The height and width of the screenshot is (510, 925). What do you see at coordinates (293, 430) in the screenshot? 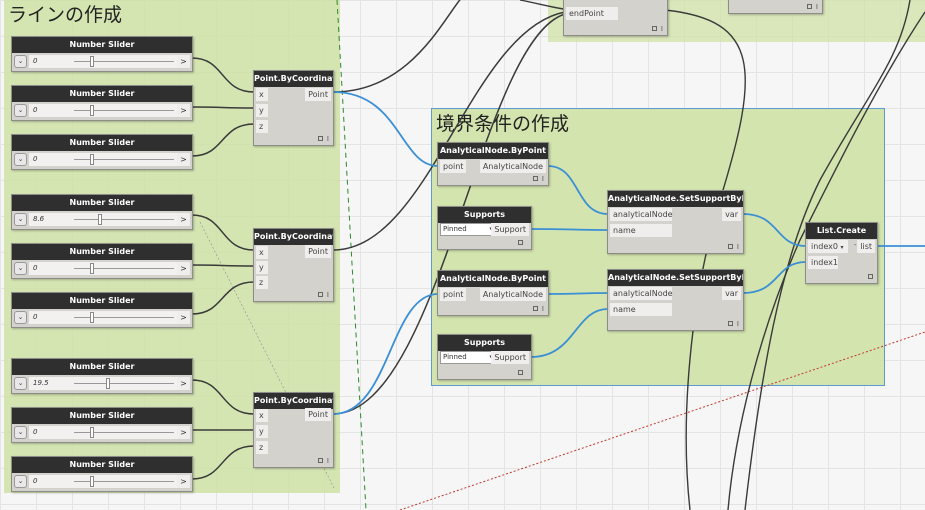
I see `node-point-bycoordinates-3: Point.ByCoordinates x y z Point I` at bounding box center [293, 430].